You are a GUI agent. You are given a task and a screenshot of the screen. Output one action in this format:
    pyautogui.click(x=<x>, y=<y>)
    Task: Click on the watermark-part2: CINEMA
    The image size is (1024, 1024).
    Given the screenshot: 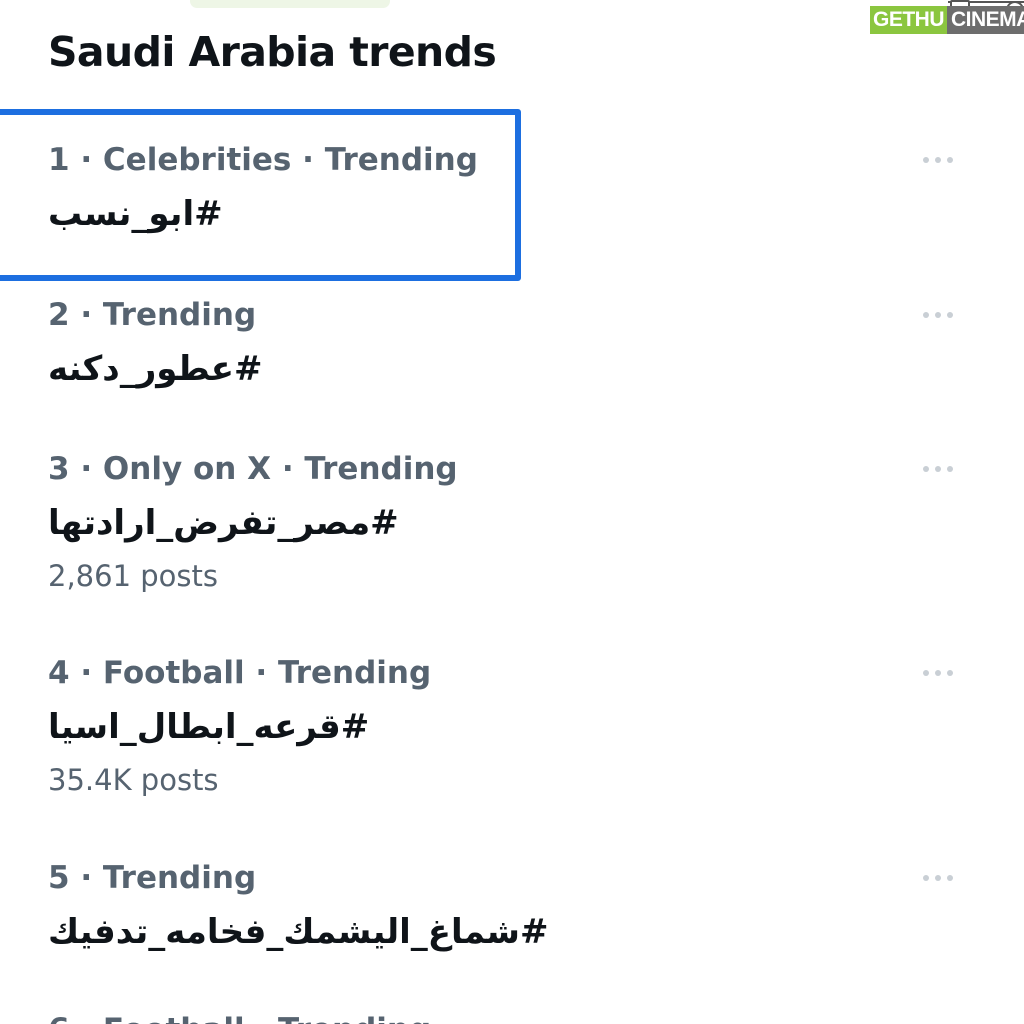 What is the action you would take?
    pyautogui.click(x=985, y=20)
    